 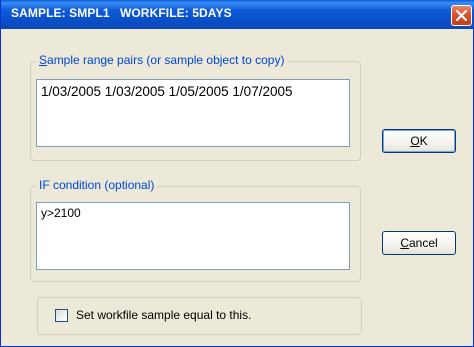 I want to click on if-condition-label: IF condition (optional), so click(x=97, y=185).